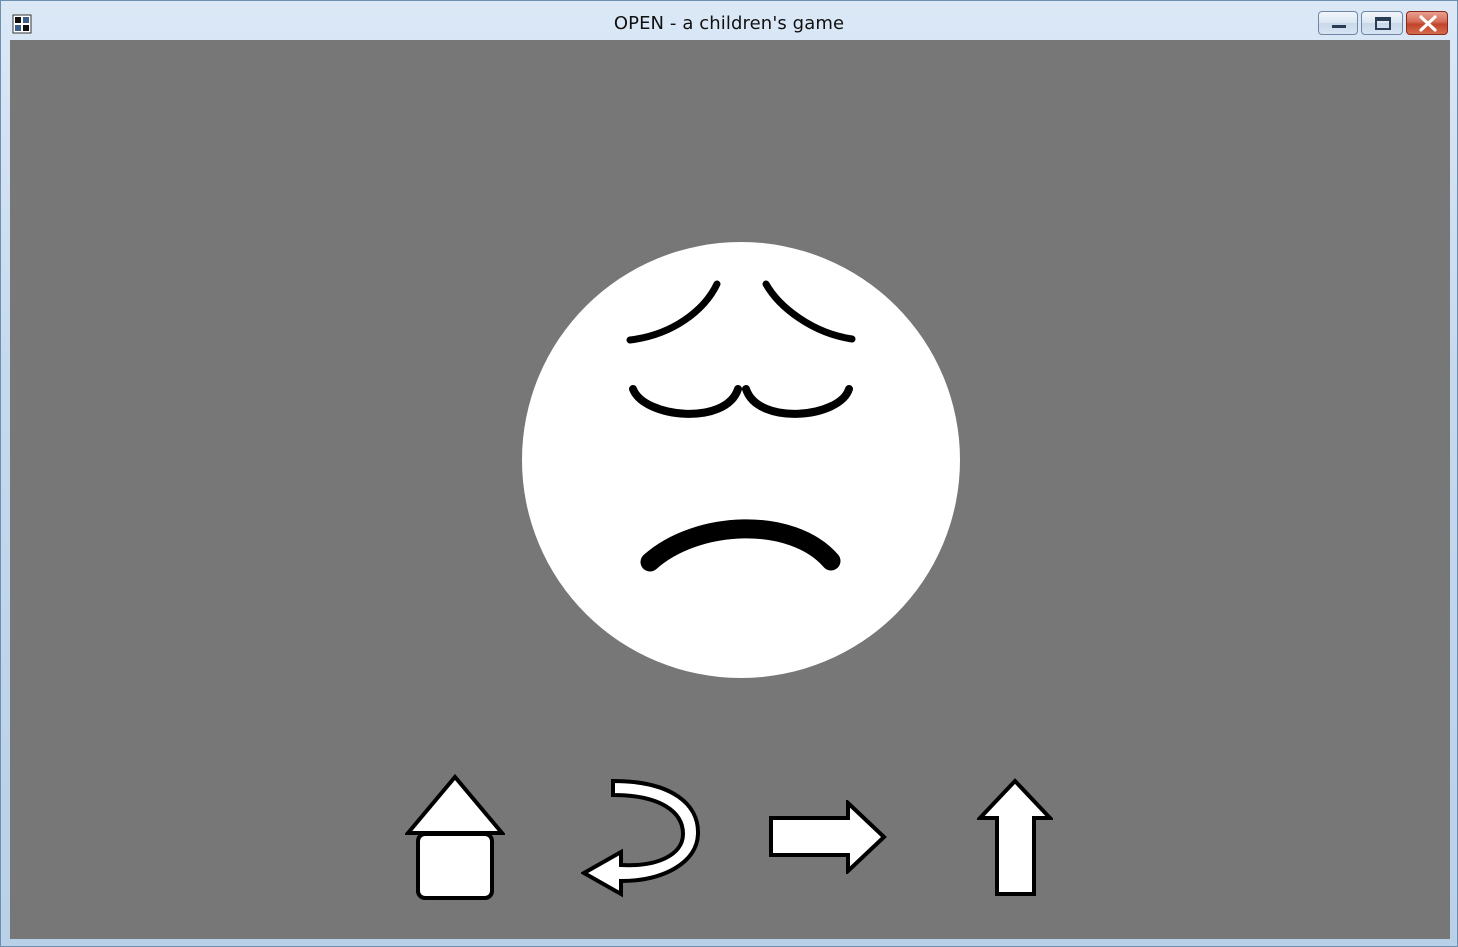  Describe the element at coordinates (729, 23) in the screenshot. I see `window-title: OPEN - a children's game` at that location.